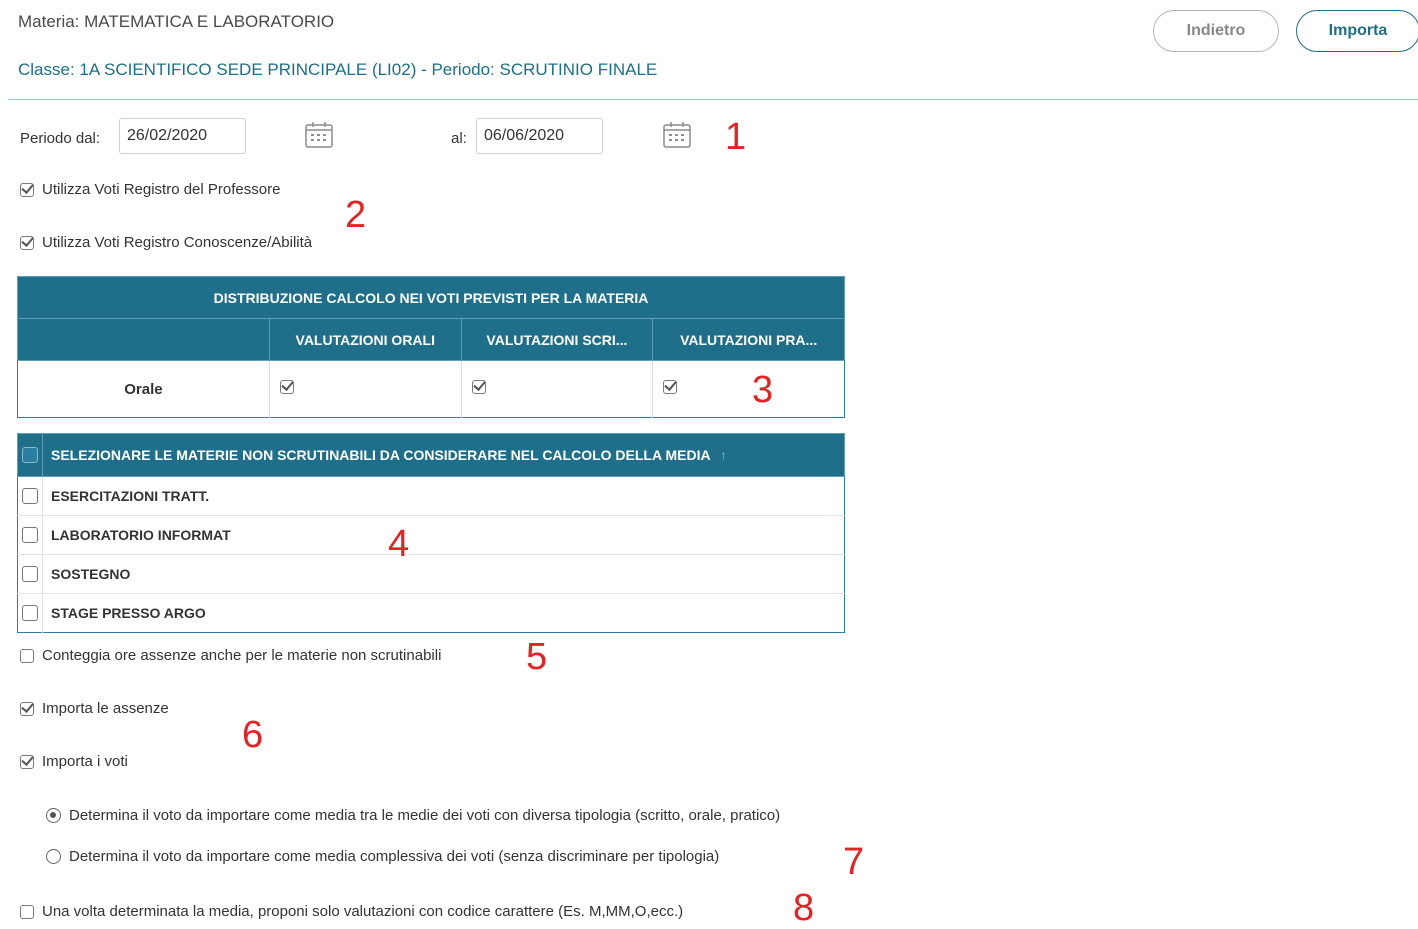 Image resolution: width=1418 pixels, height=929 pixels. I want to click on period-to-label: al:, so click(459, 138).